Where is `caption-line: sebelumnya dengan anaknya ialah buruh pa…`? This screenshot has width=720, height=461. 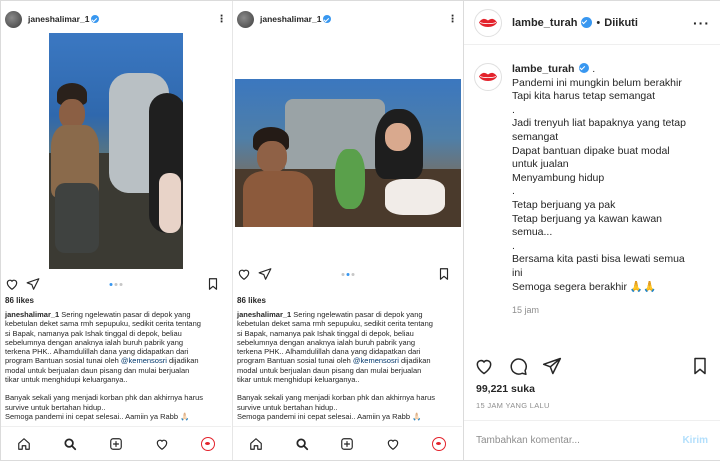
caption-line: sebelumnya dengan anaknya ialah buruh pa… is located at coordinates (94, 342).